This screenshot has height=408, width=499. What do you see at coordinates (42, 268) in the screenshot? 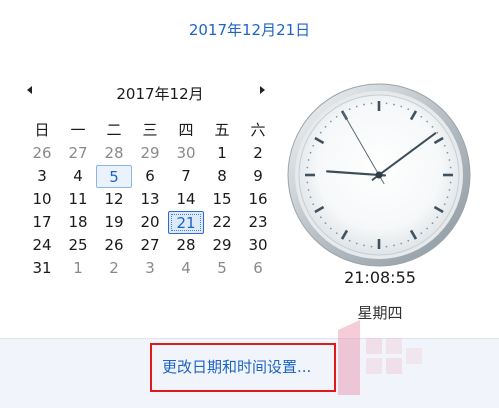
I see `calendar-day-cell: 31` at bounding box center [42, 268].